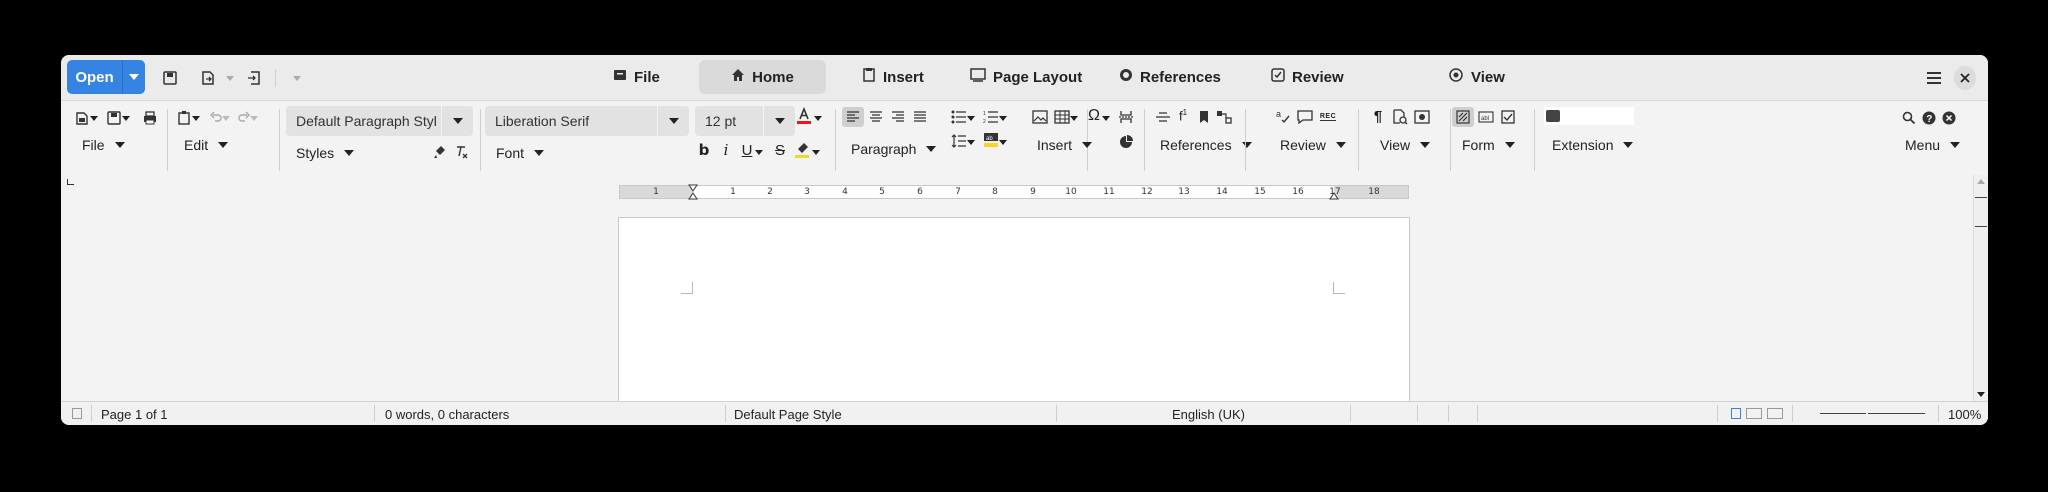 This screenshot has width=2048, height=492. What do you see at coordinates (1040, 117) in the screenshot?
I see `insert-image-icon` at bounding box center [1040, 117].